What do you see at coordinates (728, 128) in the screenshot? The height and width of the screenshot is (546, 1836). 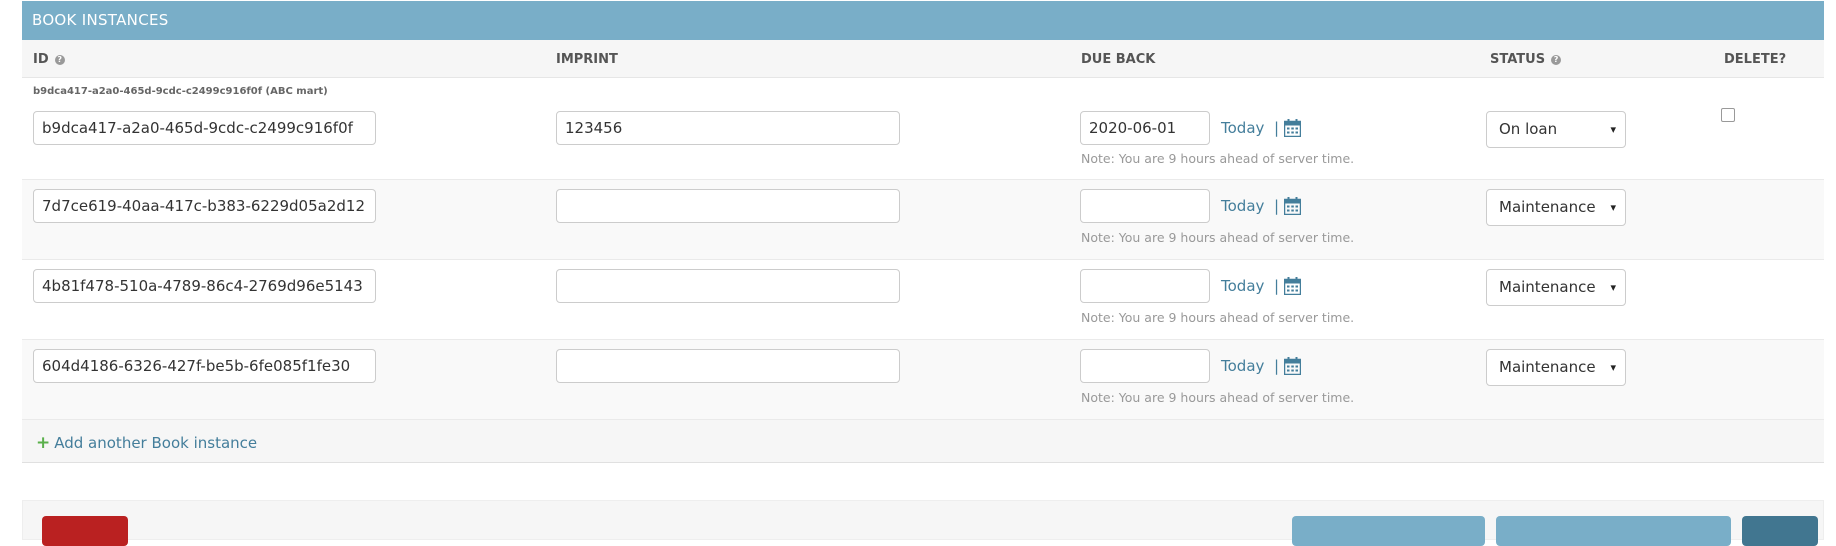 I see `imprint-input: 123456` at bounding box center [728, 128].